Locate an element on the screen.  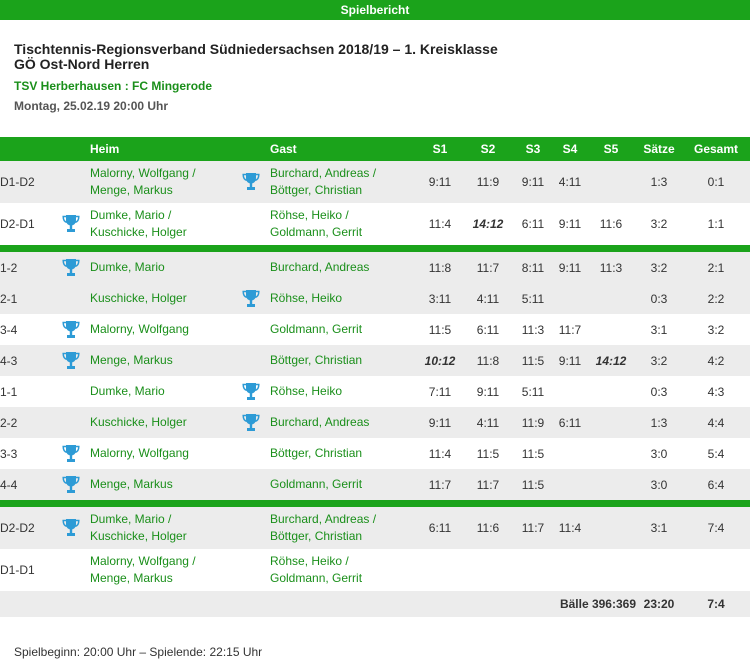
sets-total: 23:20 is located at coordinates (659, 604).